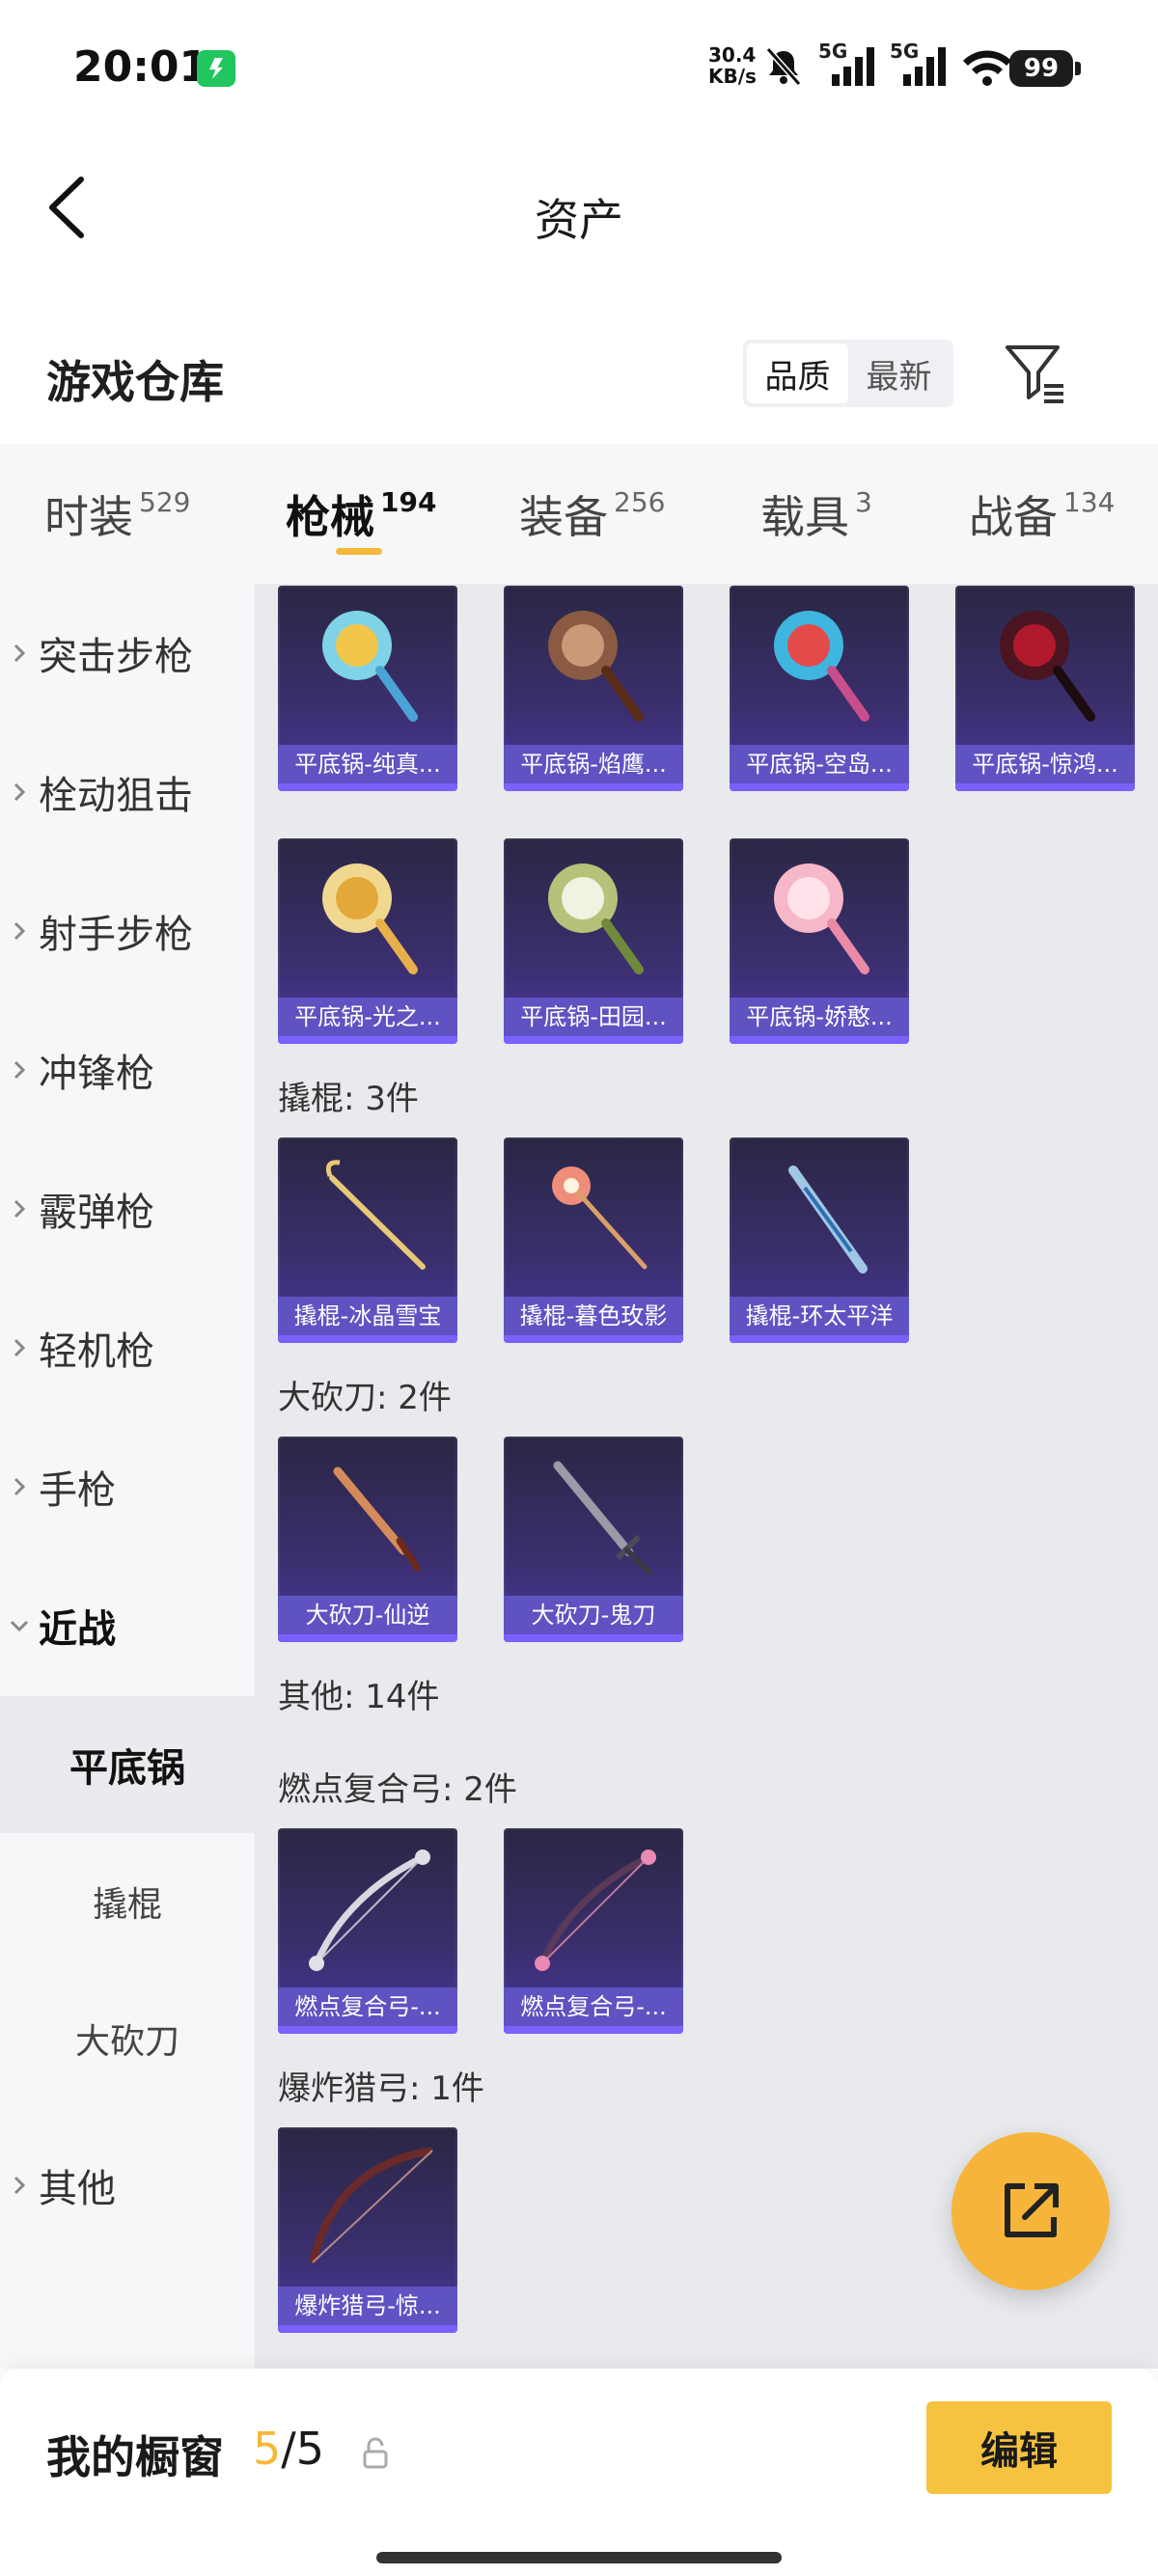 The image size is (1158, 2576). I want to click on item-card: 大砍刀-仙逆, so click(367, 1539).